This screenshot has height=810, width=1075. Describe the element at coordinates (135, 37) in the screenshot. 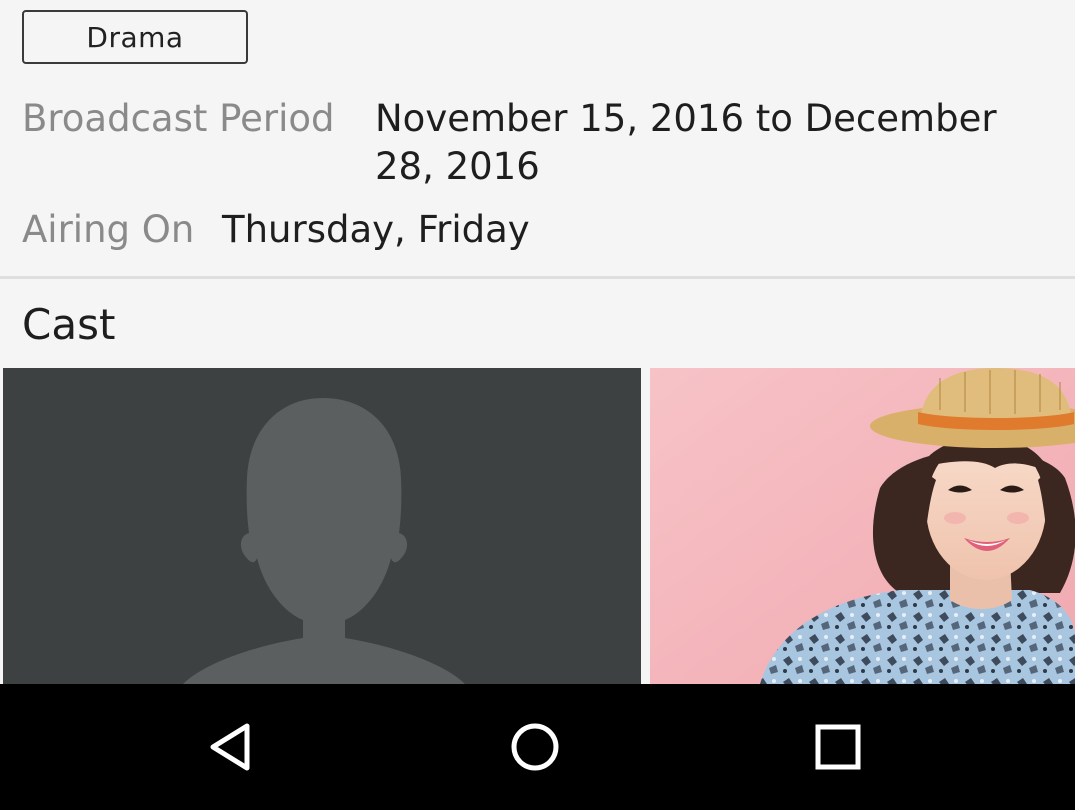

I see `genre-tag: Drama` at that location.